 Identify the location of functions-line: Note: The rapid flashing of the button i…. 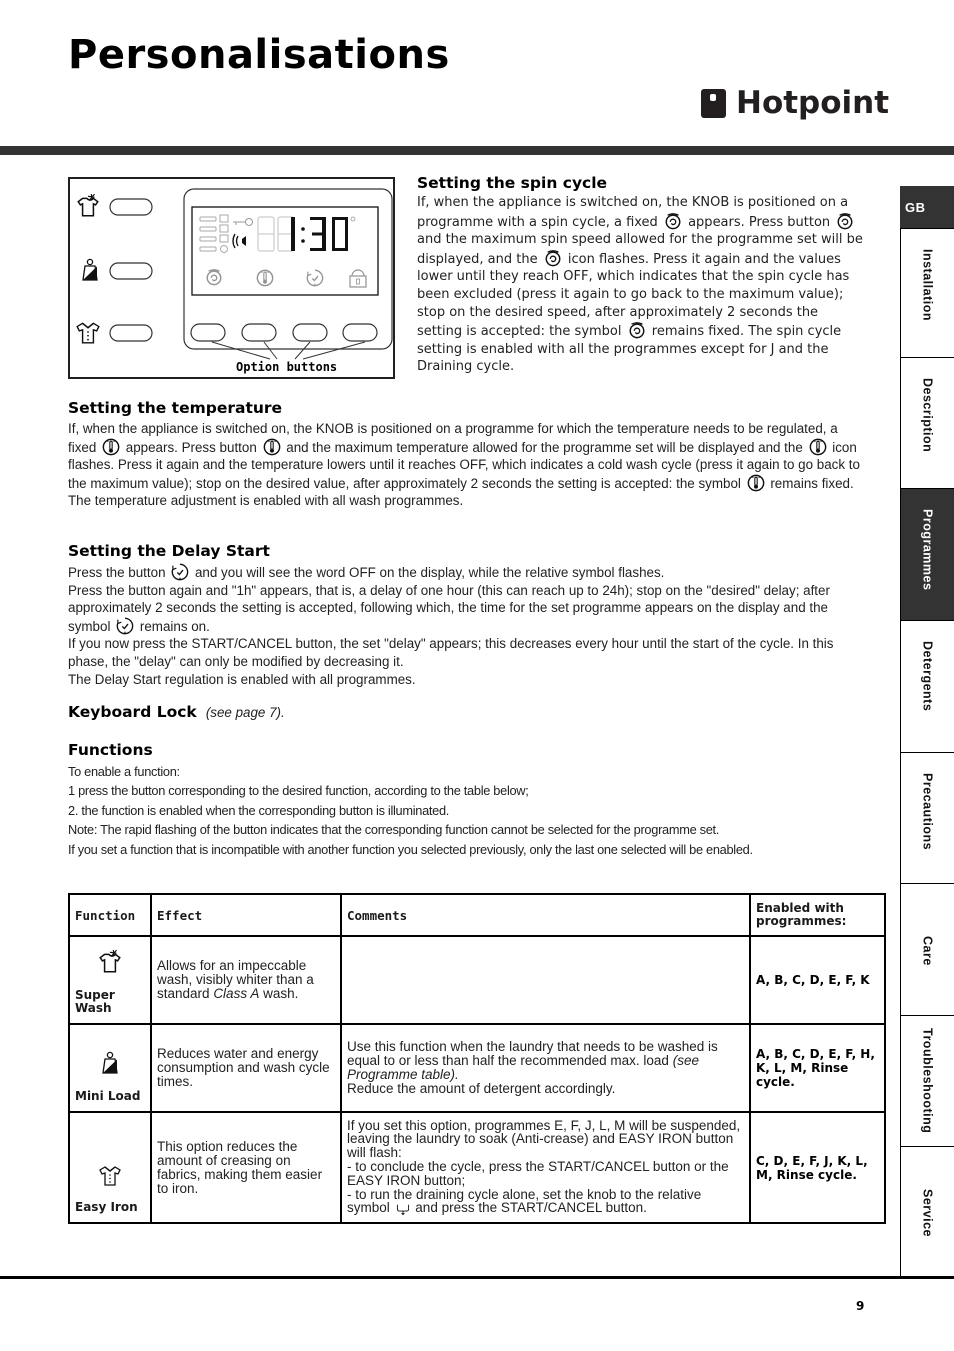
(394, 830).